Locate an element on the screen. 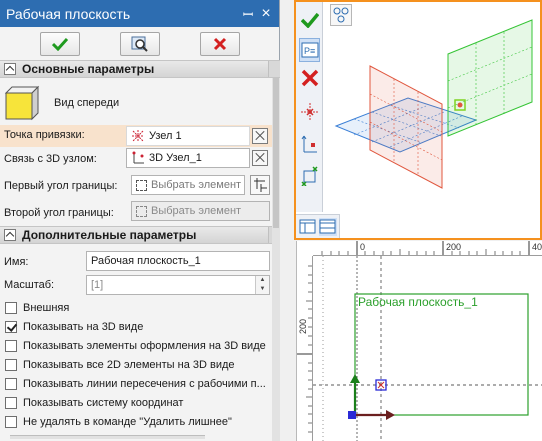 This screenshot has width=542, height=441. checkbox-show-2d: Показывать все 2D элементы на 3D виде is located at coordinates (136, 365).